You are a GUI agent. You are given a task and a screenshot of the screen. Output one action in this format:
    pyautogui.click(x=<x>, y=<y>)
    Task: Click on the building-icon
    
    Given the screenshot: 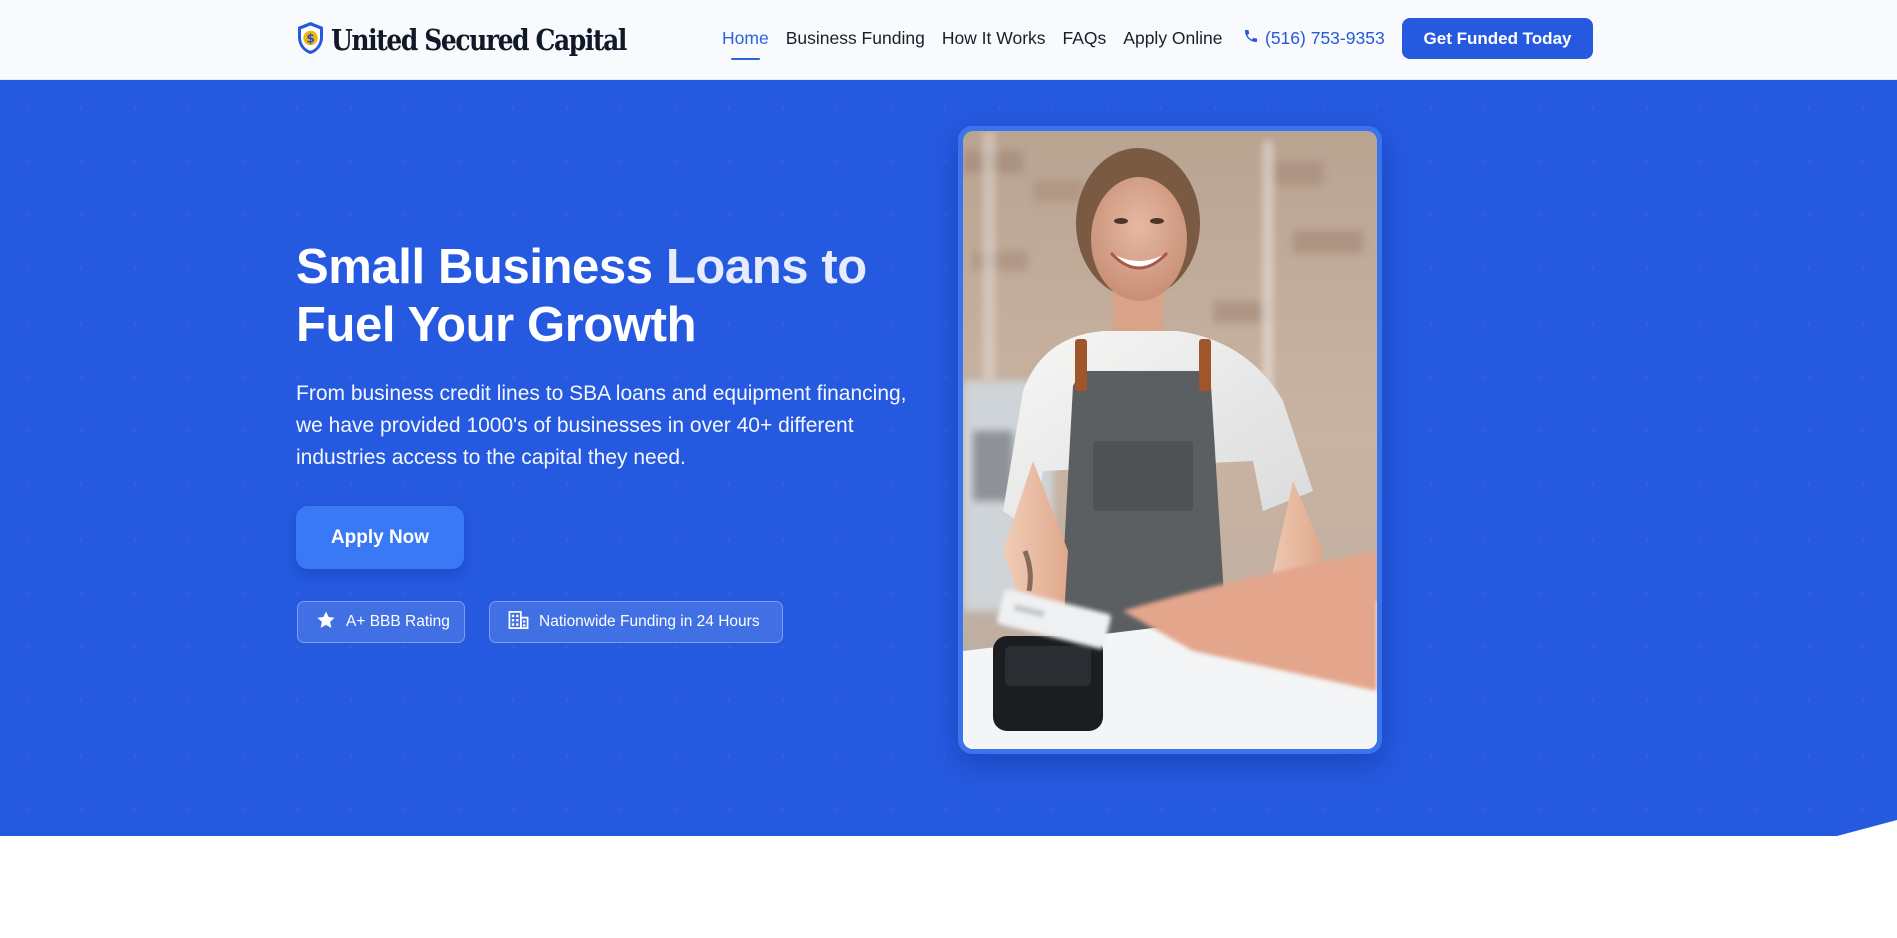 What is the action you would take?
    pyautogui.click(x=518, y=622)
    